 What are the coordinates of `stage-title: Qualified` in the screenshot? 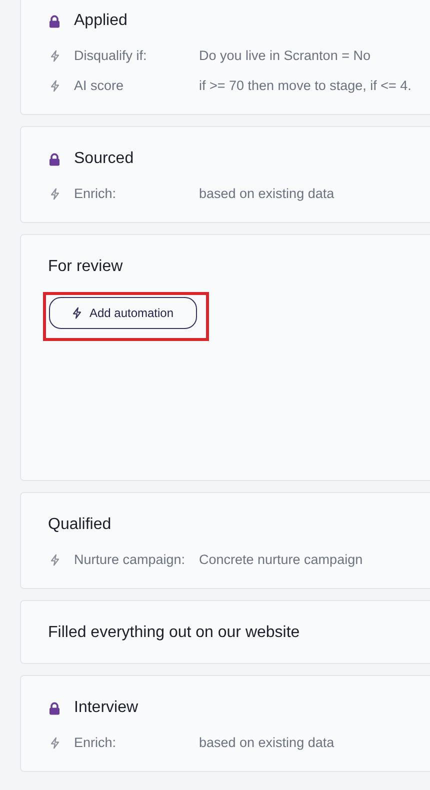 It's located at (80, 525).